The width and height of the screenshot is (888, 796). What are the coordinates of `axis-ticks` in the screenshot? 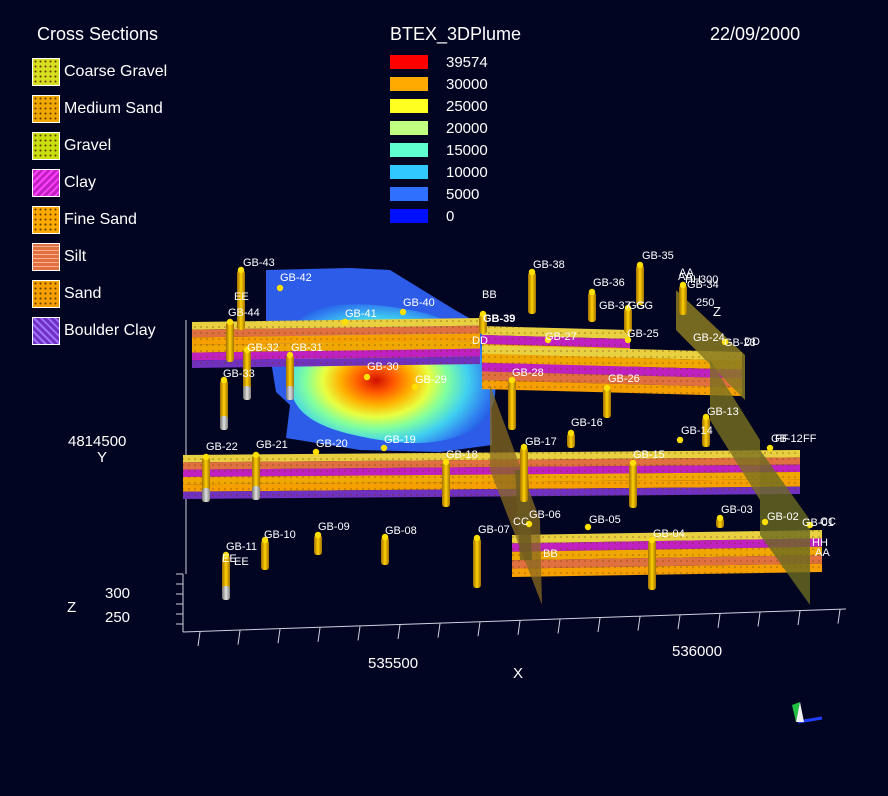 It's located at (508, 610).